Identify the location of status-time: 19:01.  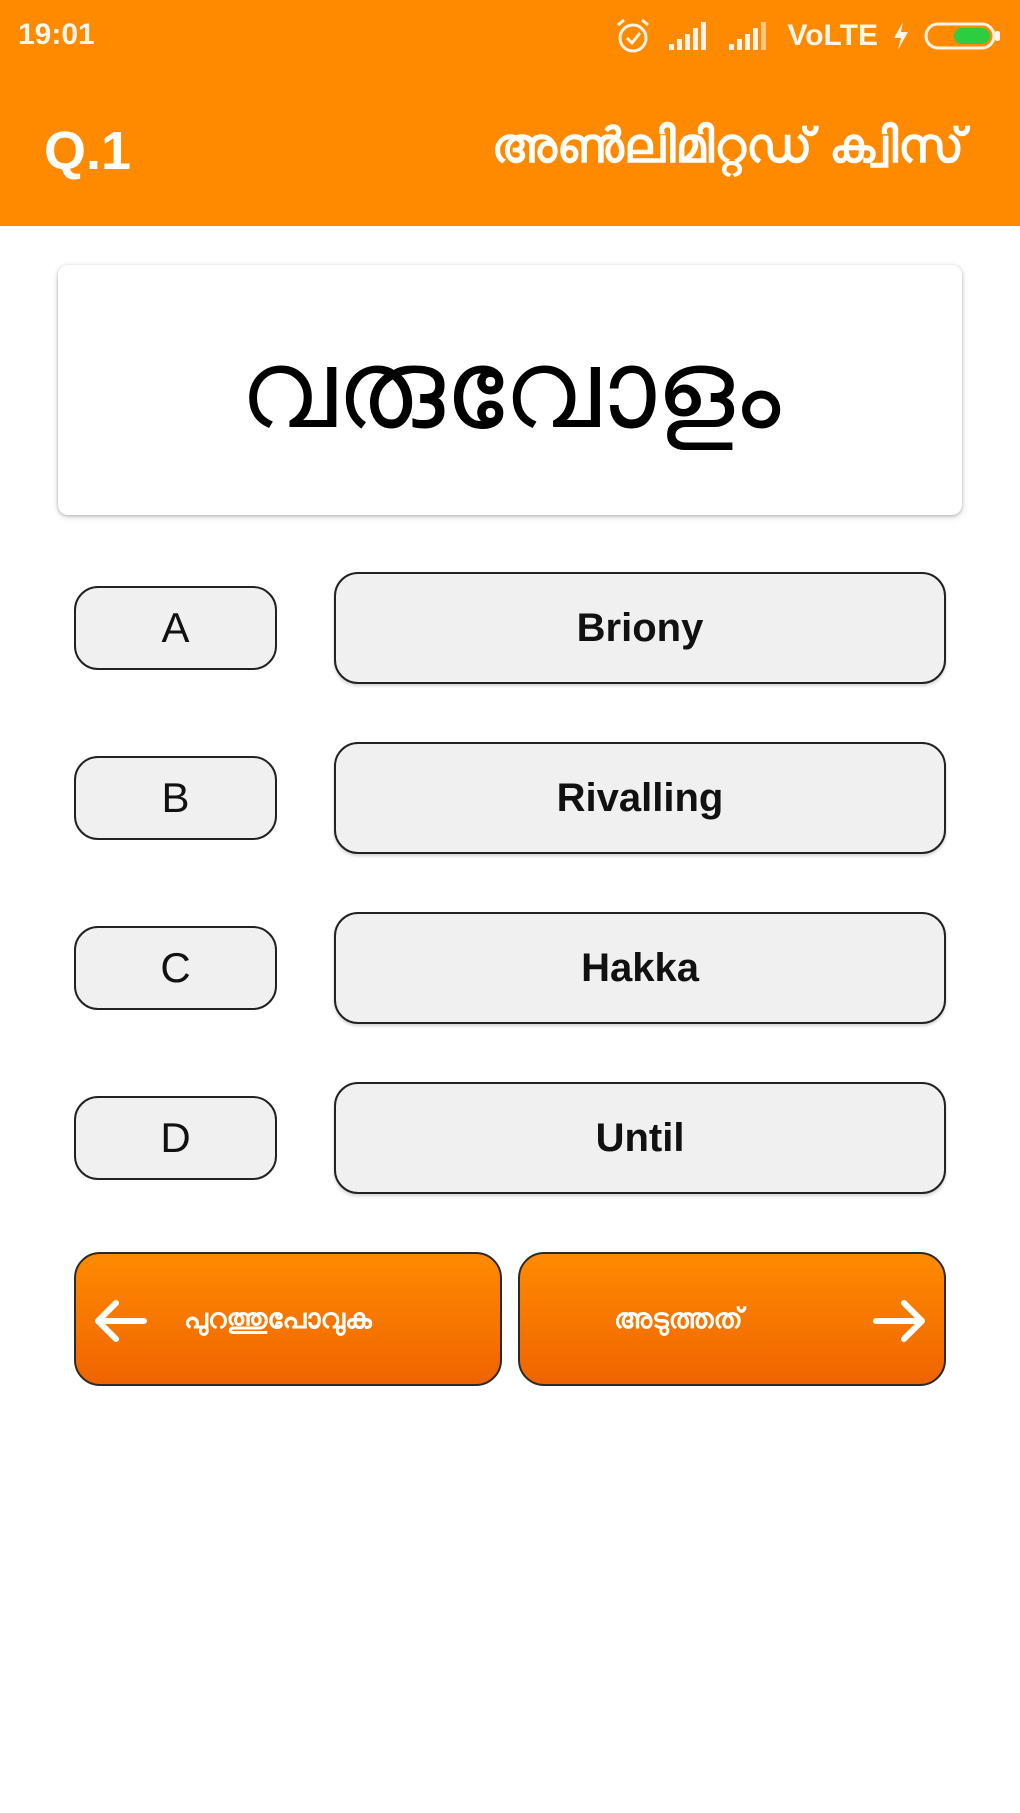
(56, 34).